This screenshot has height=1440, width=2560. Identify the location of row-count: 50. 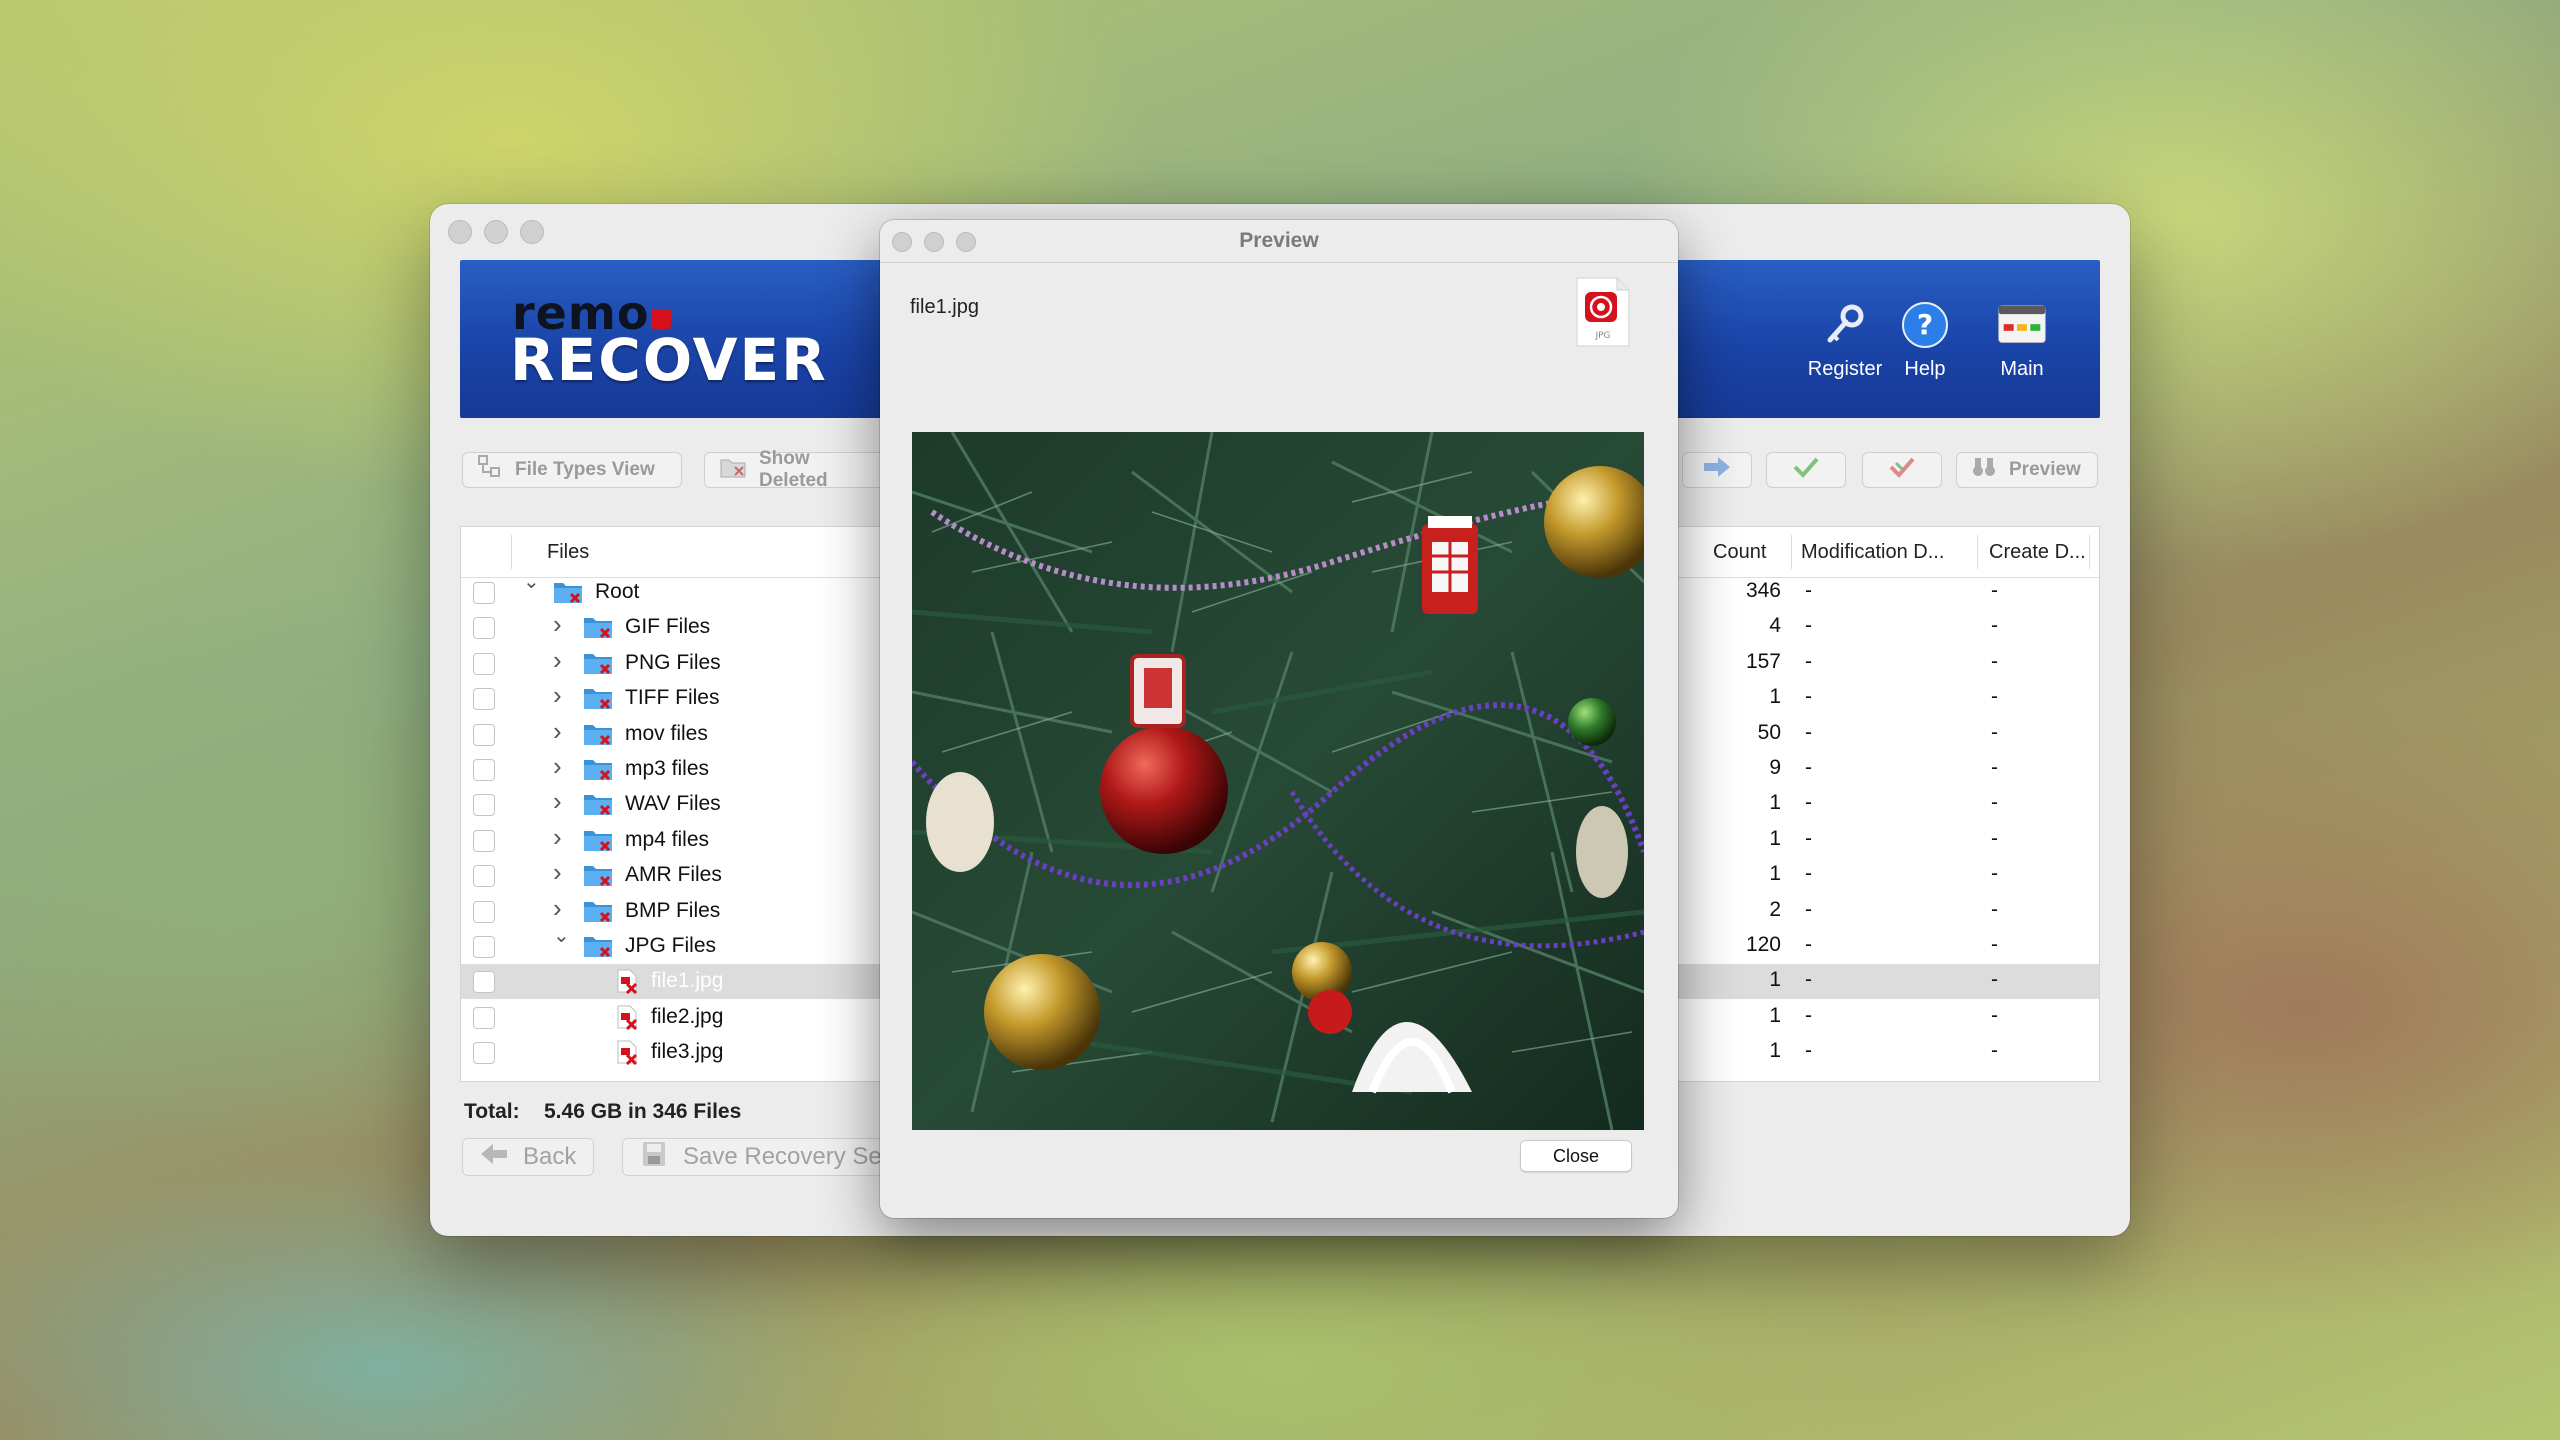
(1769, 732).